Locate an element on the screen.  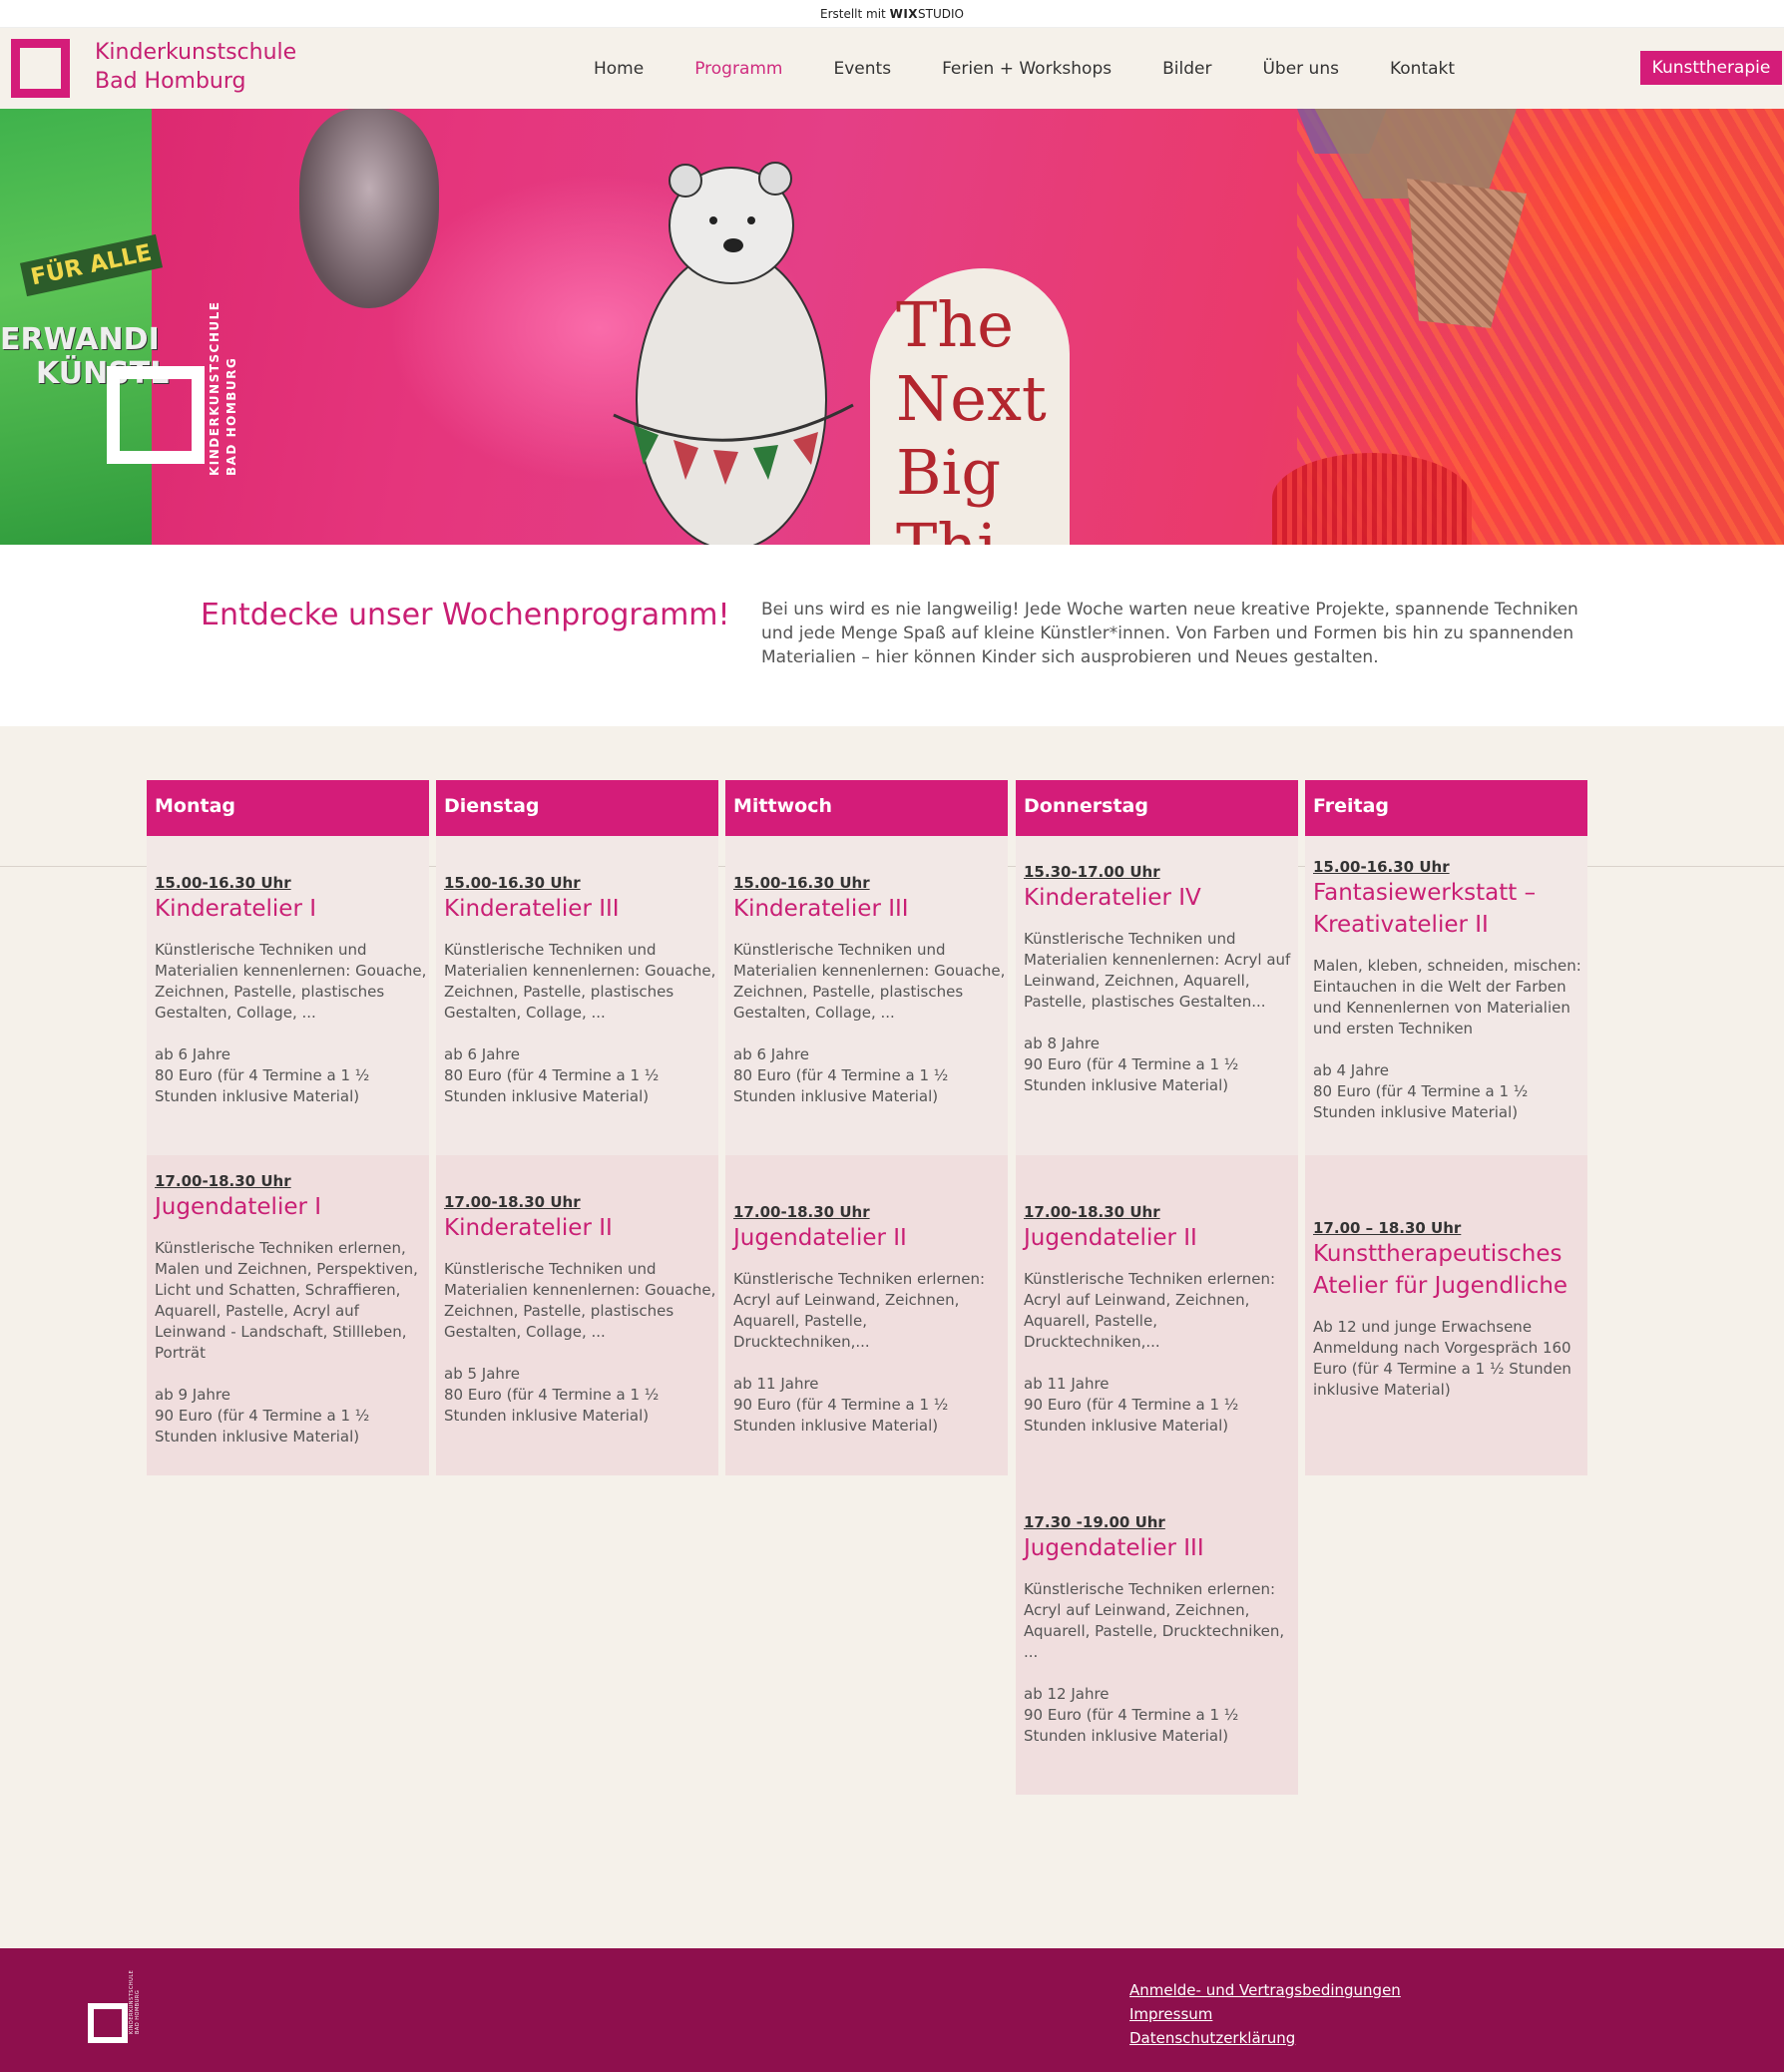
link-impressum: Impressum is located at coordinates (1265, 2014).